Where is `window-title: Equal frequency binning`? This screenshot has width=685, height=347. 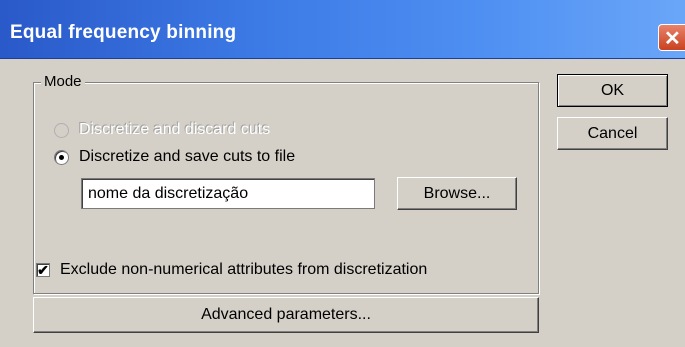 window-title: Equal frequency binning is located at coordinates (123, 32).